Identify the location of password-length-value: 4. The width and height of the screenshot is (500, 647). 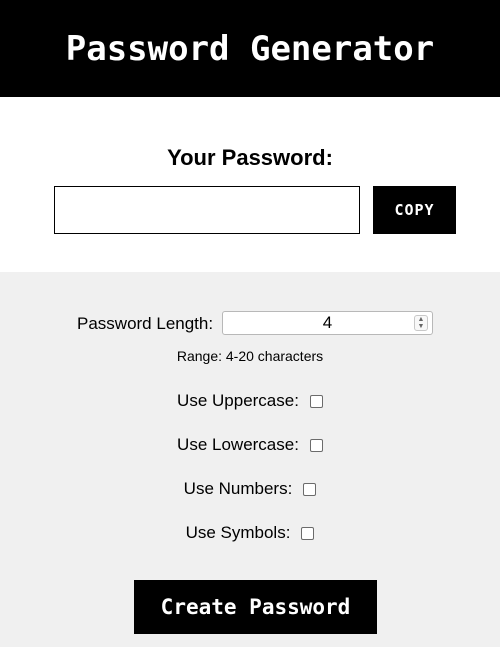
(327, 322).